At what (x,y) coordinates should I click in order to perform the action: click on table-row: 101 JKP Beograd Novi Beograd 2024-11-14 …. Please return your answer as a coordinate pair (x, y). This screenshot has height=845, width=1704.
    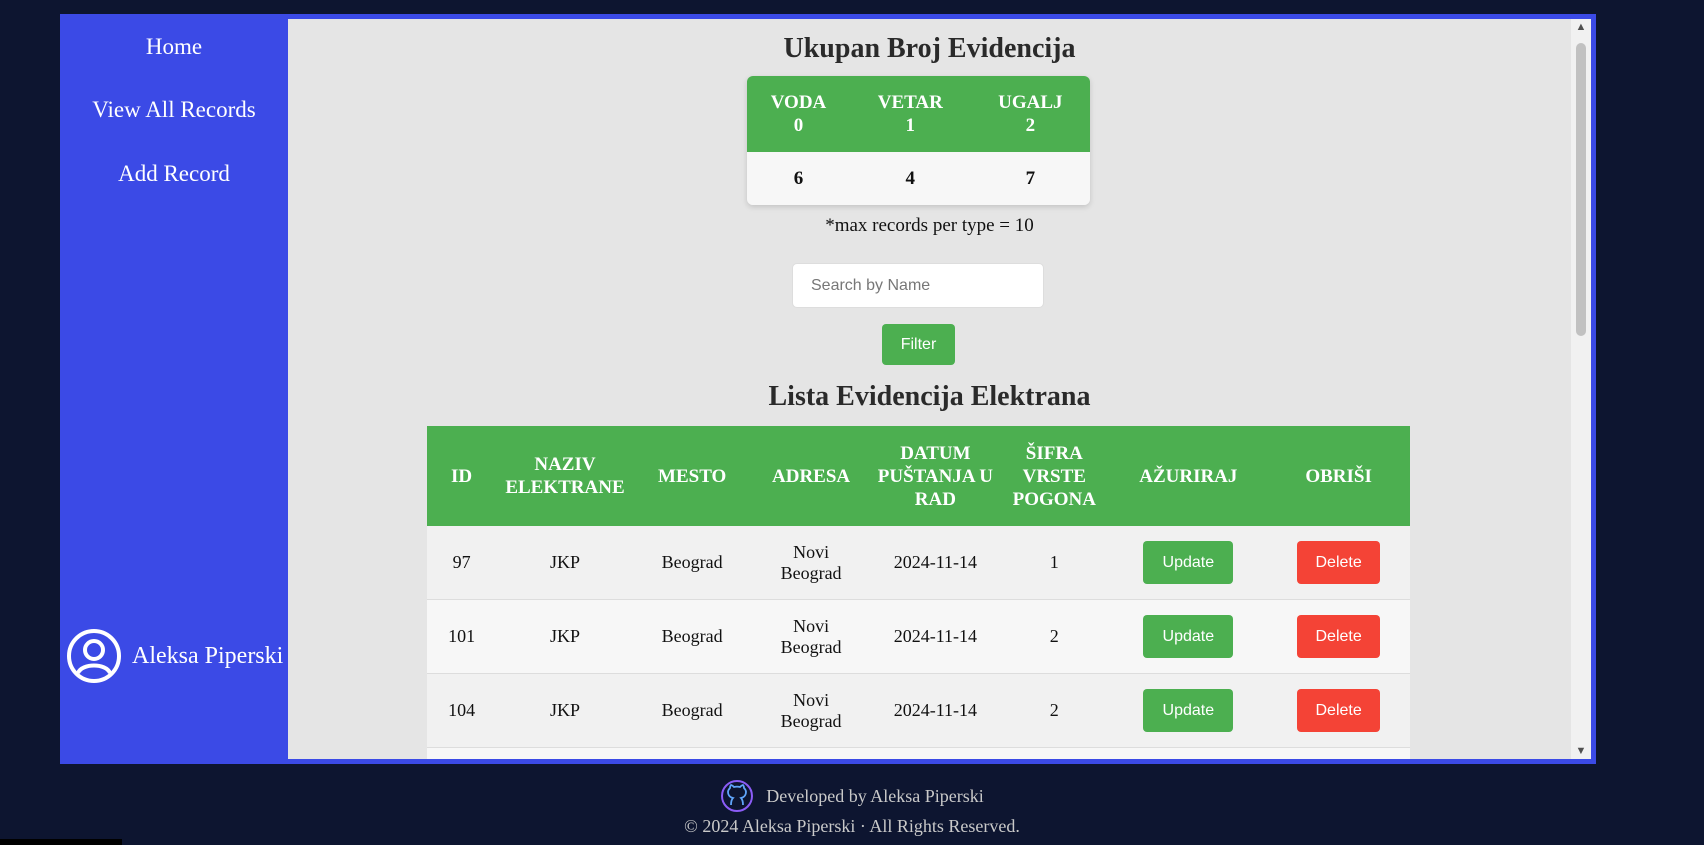
    Looking at the image, I should click on (918, 636).